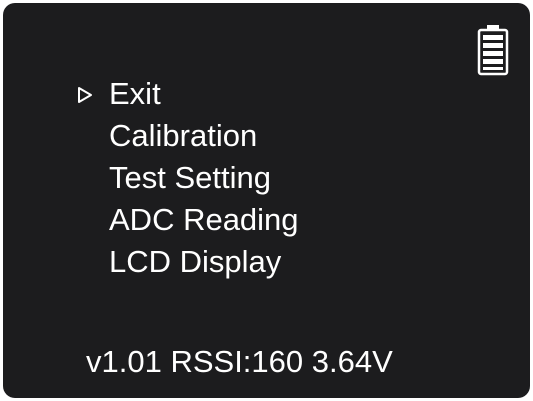  Describe the element at coordinates (186, 94) in the screenshot. I see `menu-item-exit: Exit` at that location.